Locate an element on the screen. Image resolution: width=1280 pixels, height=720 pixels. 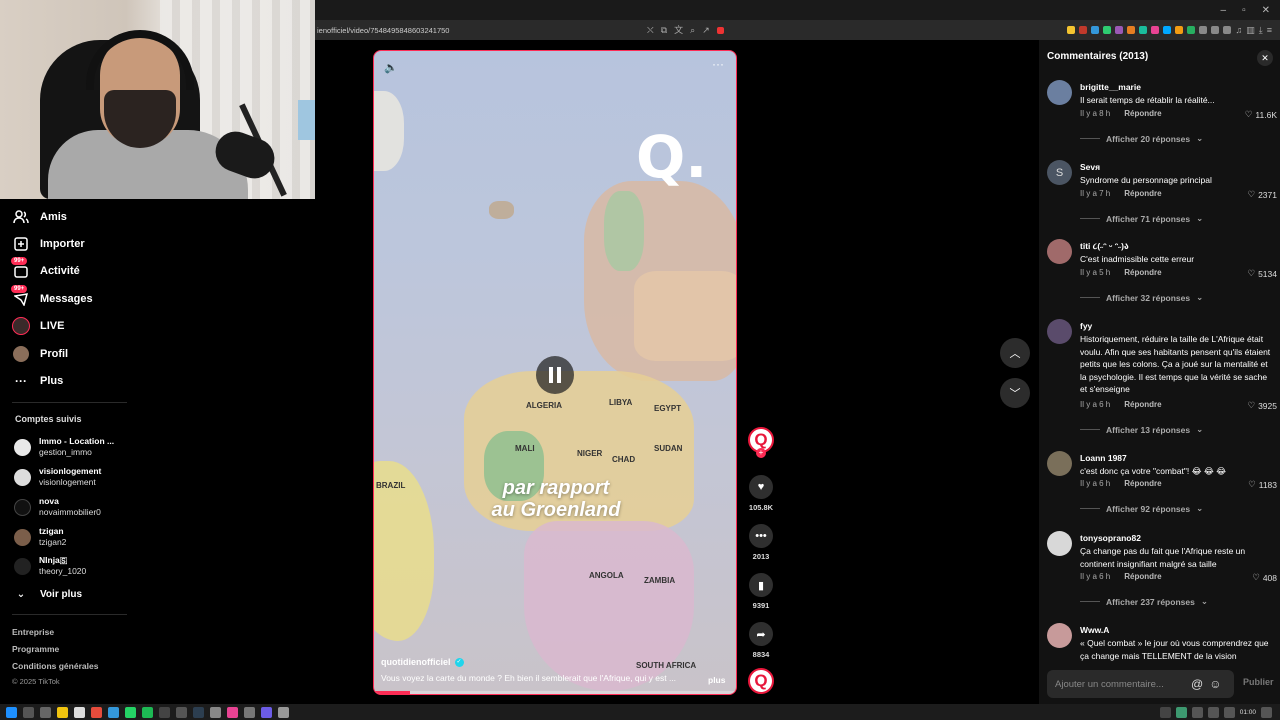
comment-user: Sevя is located at coordinates (1090, 167).